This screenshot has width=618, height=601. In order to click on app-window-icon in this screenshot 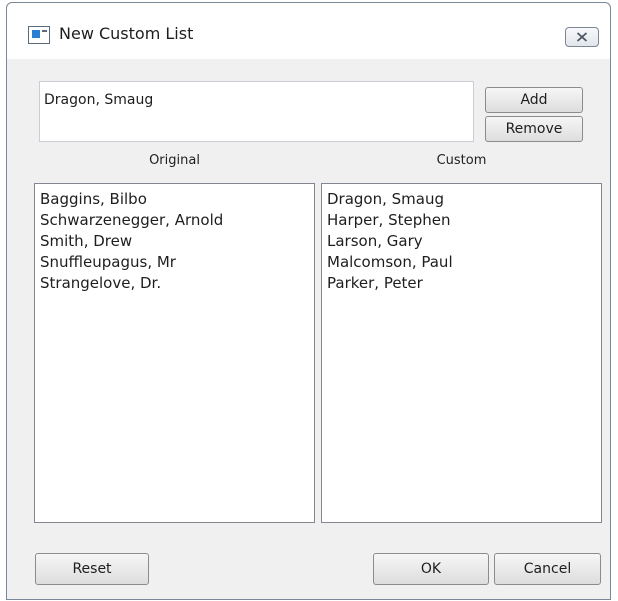, I will do `click(39, 35)`.